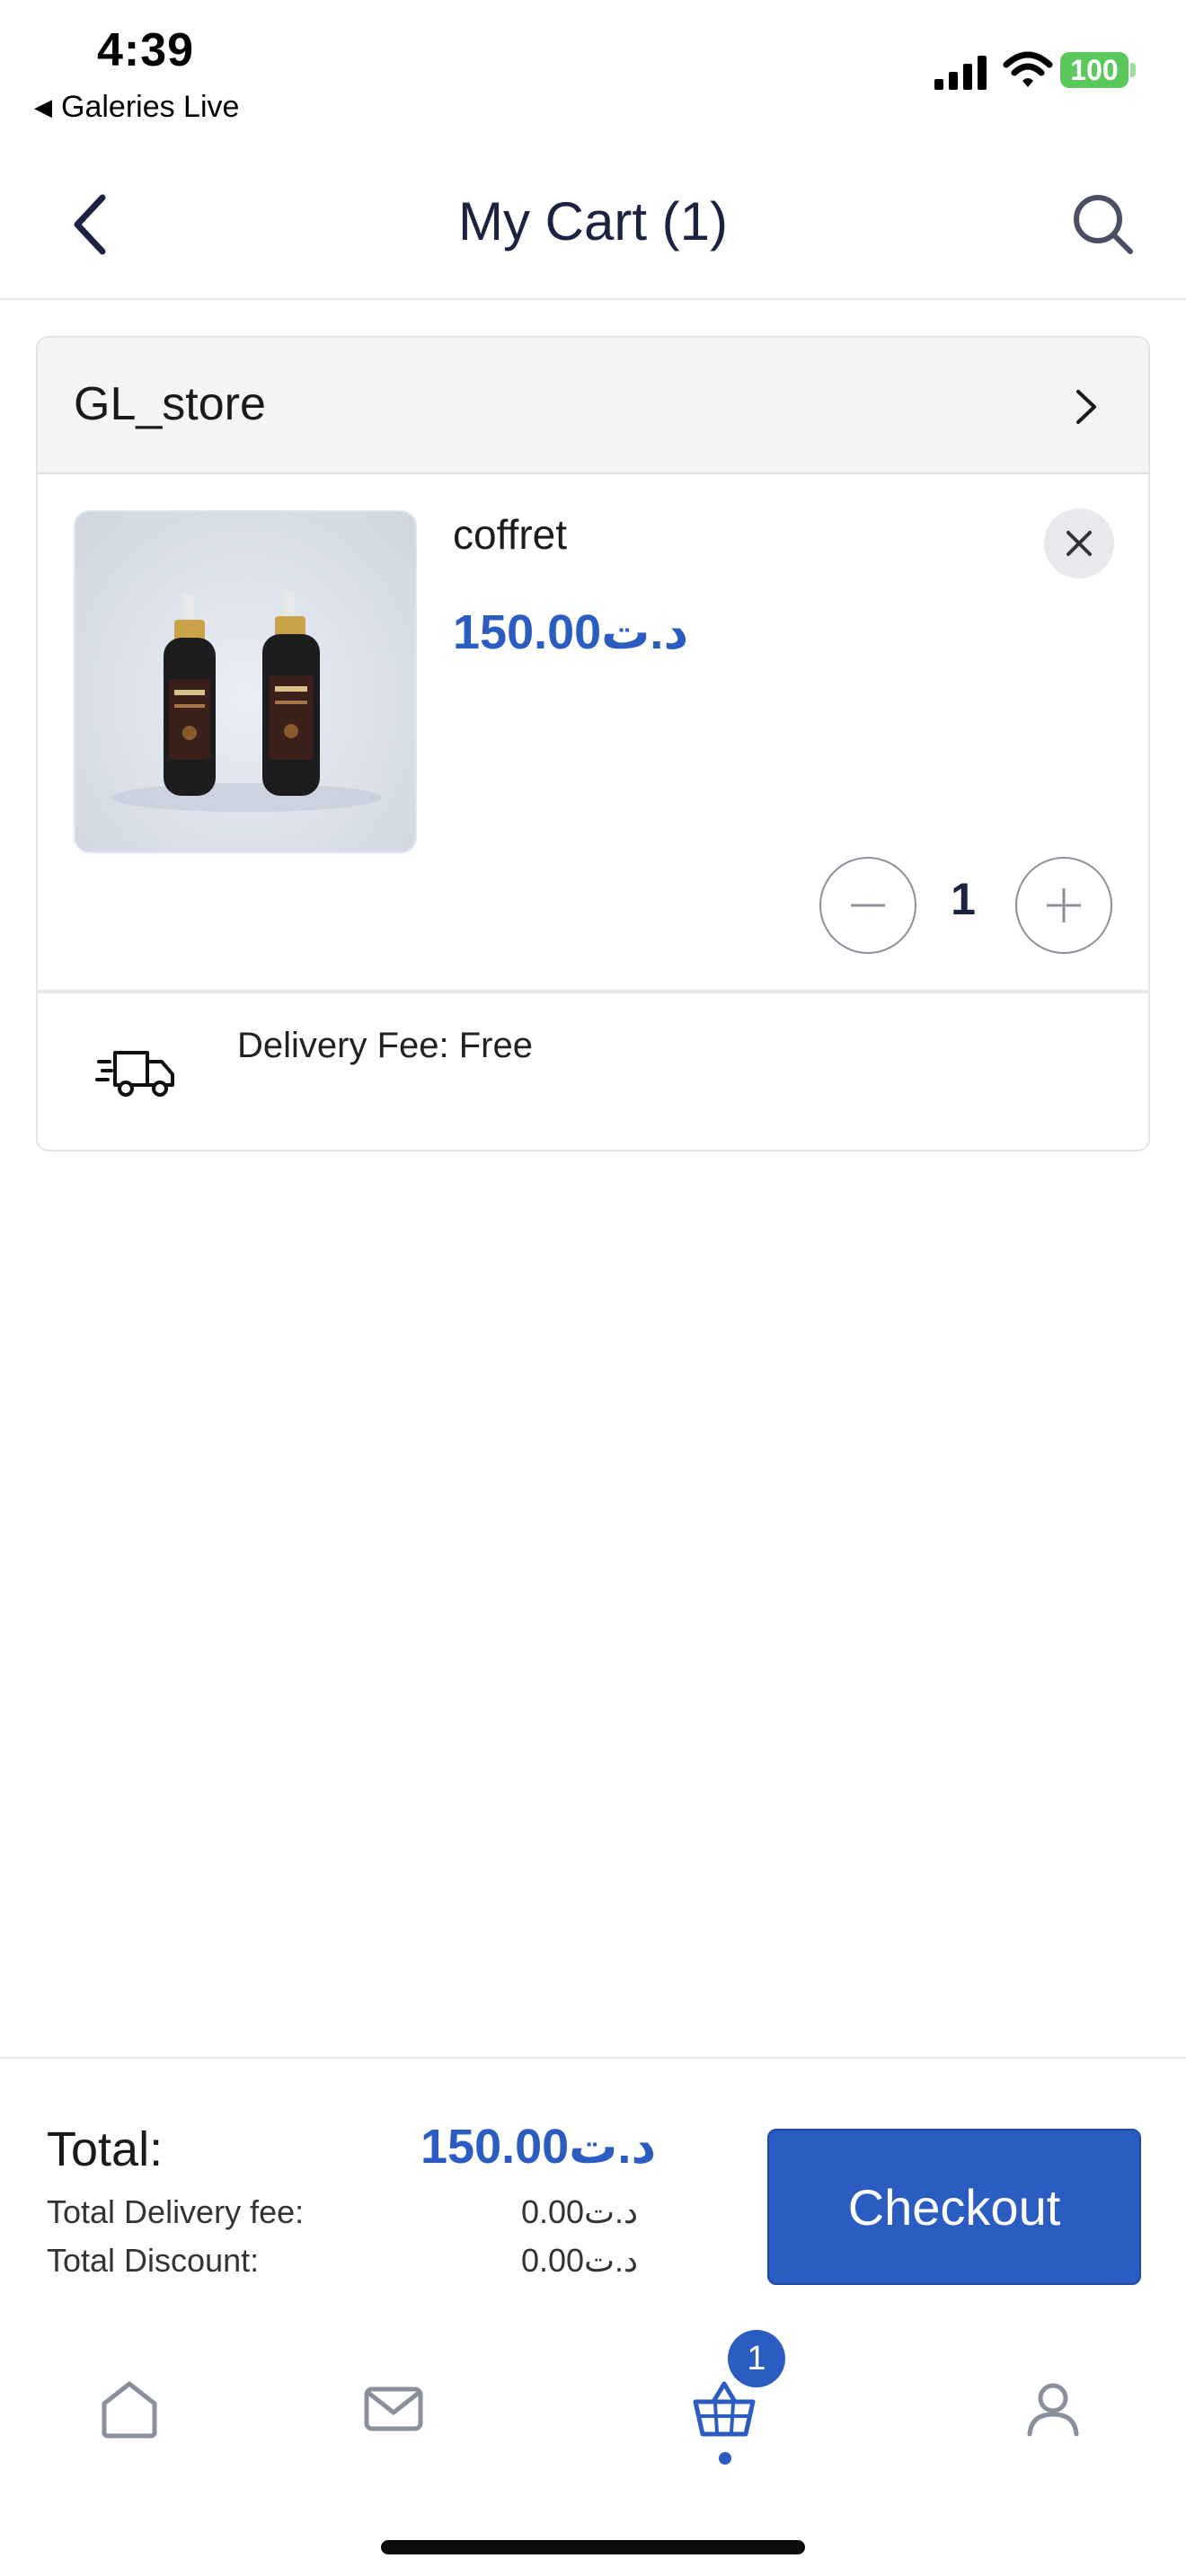 Image resolution: width=1186 pixels, height=2576 pixels. Describe the element at coordinates (963, 899) in the screenshot. I see `quantity-value: 1` at that location.